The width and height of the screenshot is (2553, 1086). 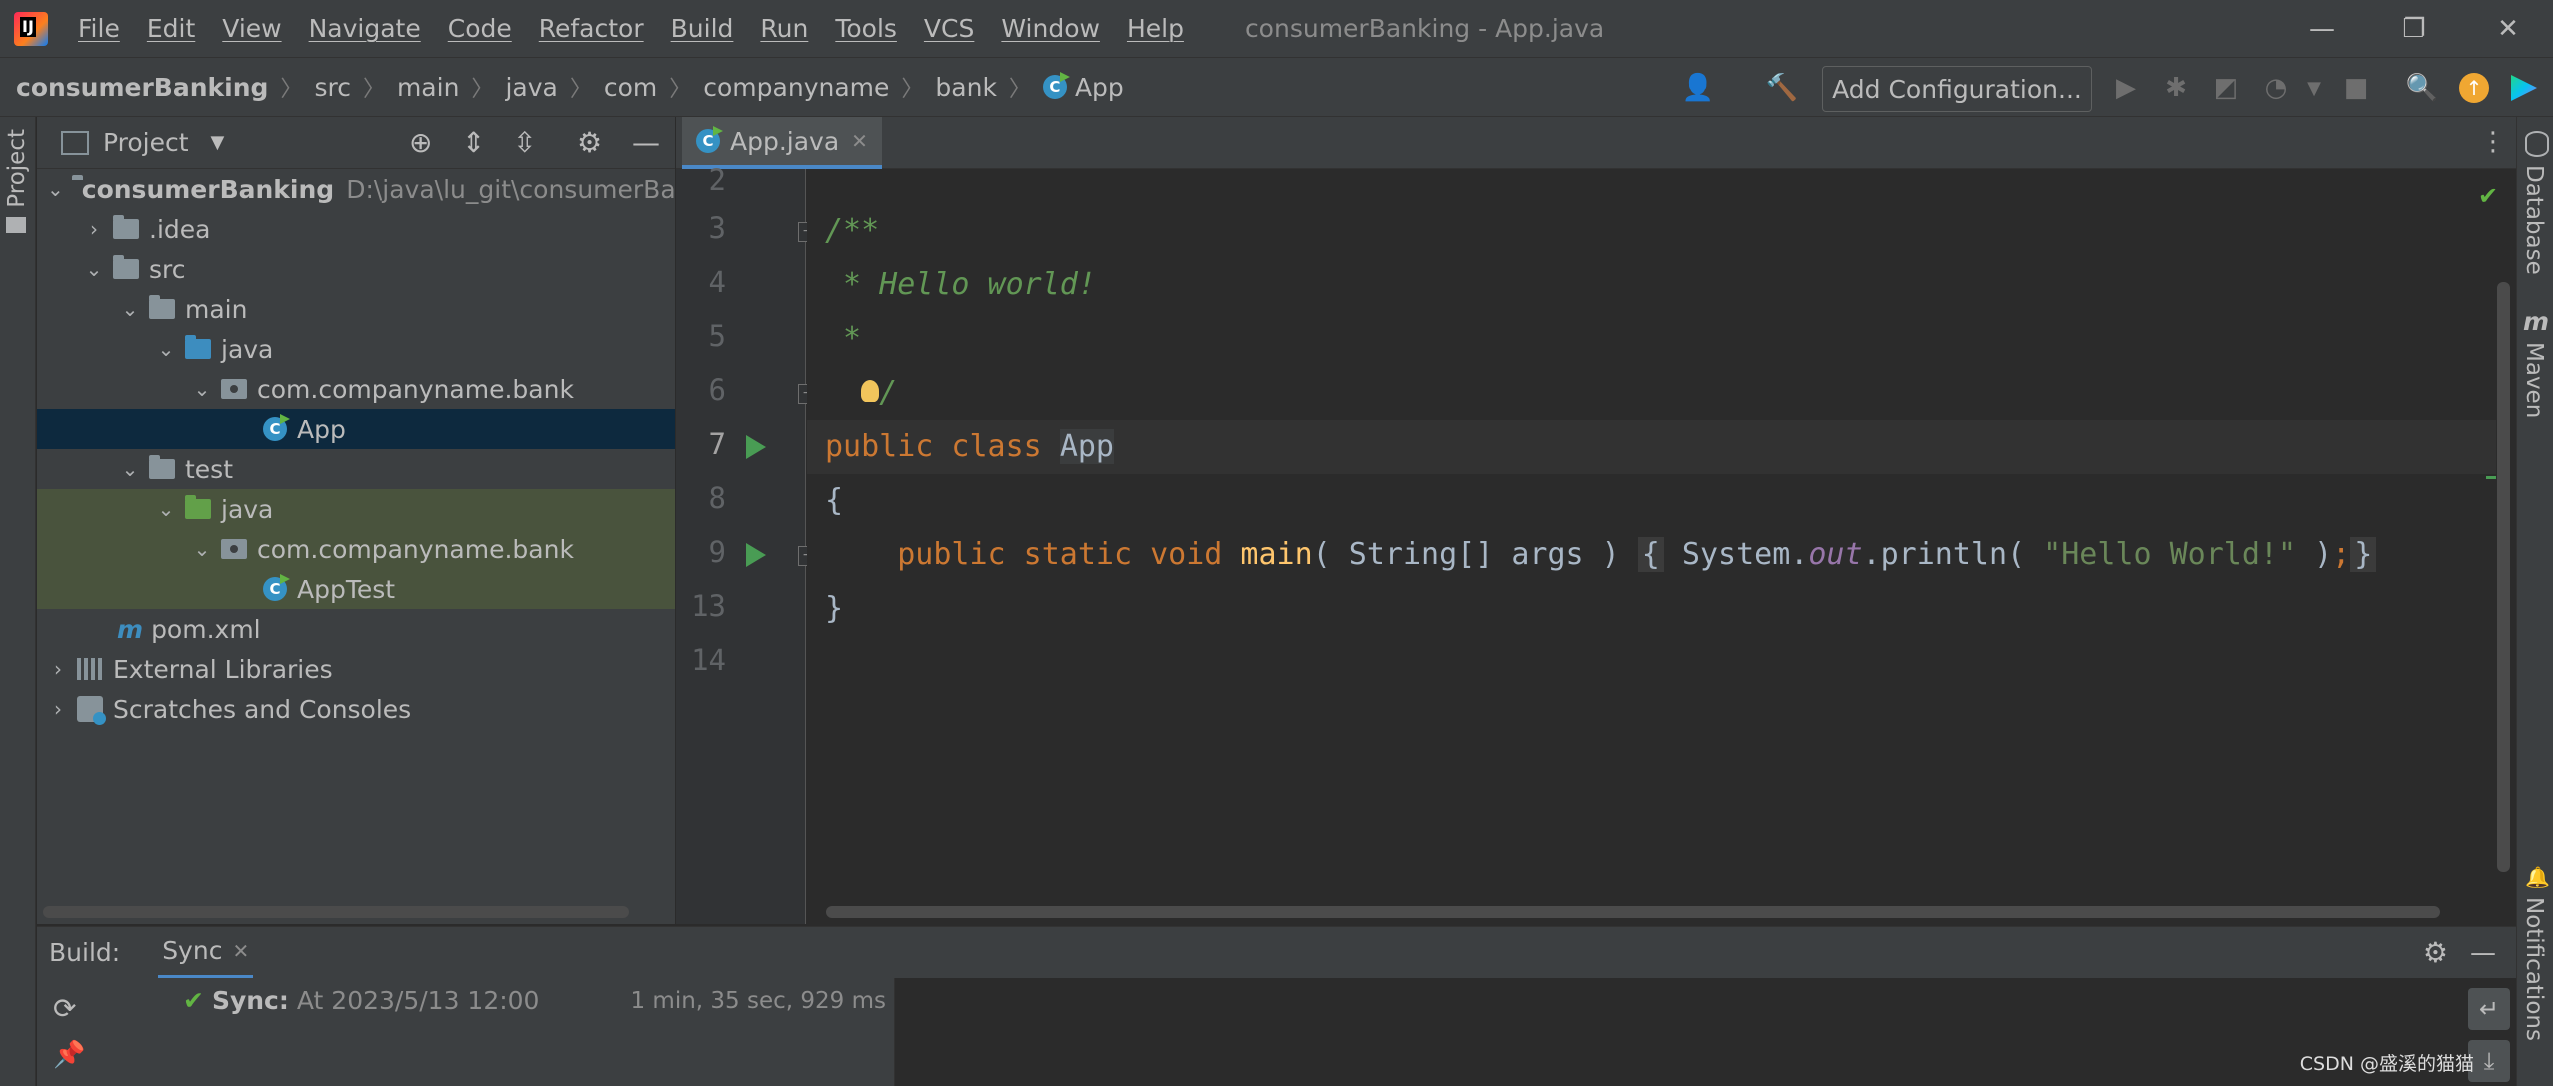 I want to click on line-number: 8, so click(x=717, y=498).